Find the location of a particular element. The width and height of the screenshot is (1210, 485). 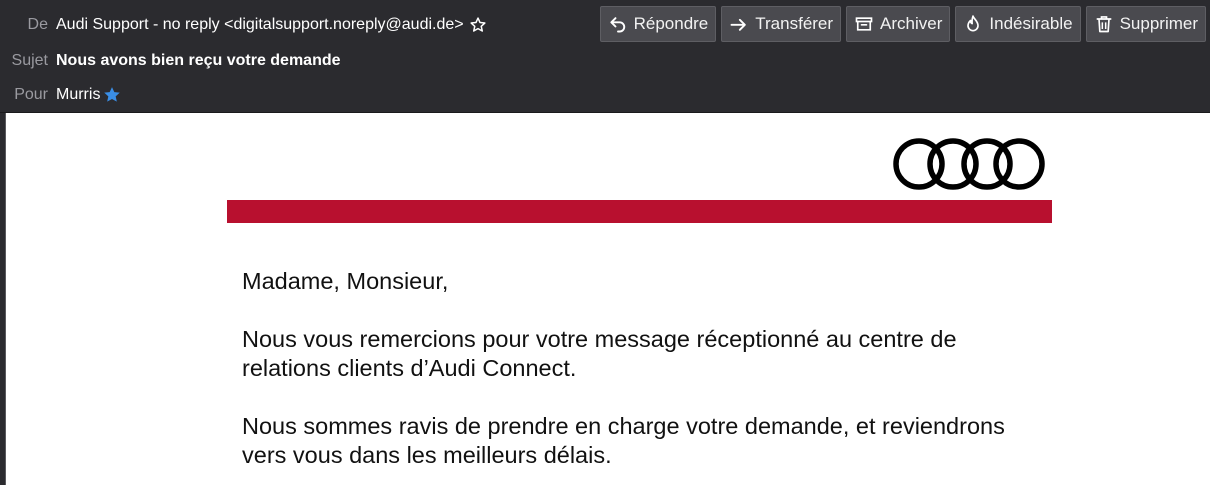

forward-button: Transférer is located at coordinates (781, 24).